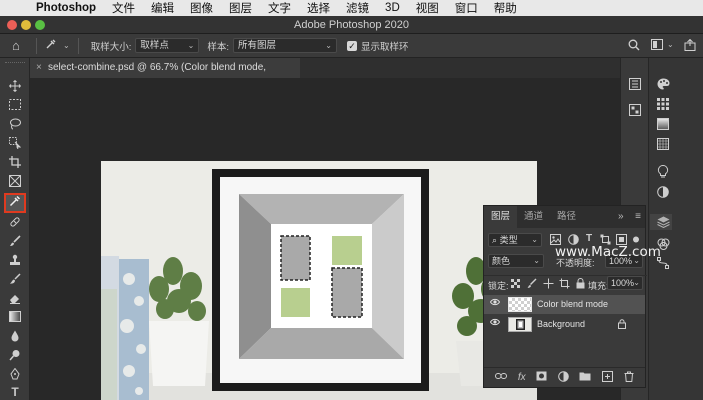 This screenshot has height=400, width=703. What do you see at coordinates (598, 286) in the screenshot?
I see `fill-label: 填充:` at bounding box center [598, 286].